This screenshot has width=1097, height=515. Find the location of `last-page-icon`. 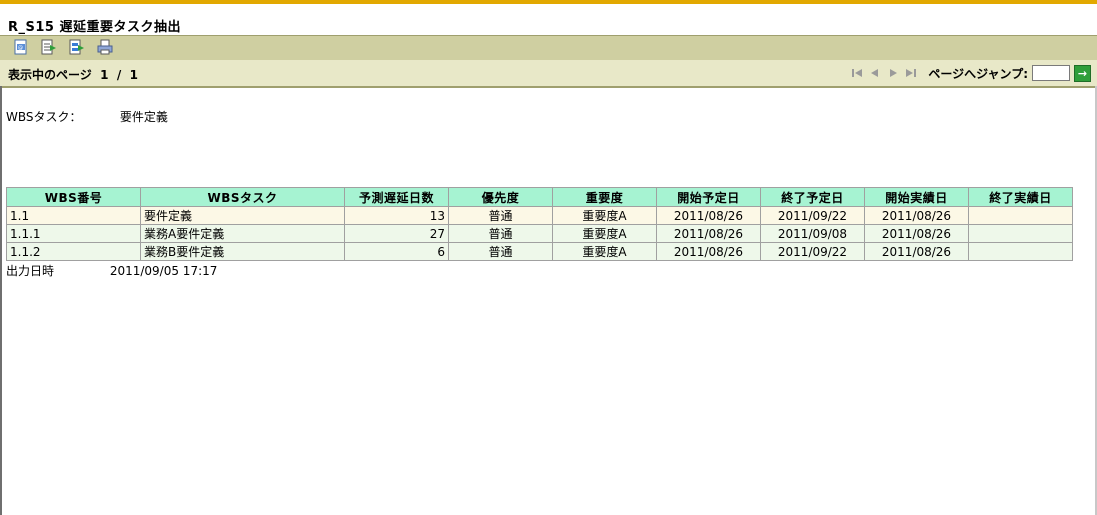

last-page-icon is located at coordinates (911, 73).